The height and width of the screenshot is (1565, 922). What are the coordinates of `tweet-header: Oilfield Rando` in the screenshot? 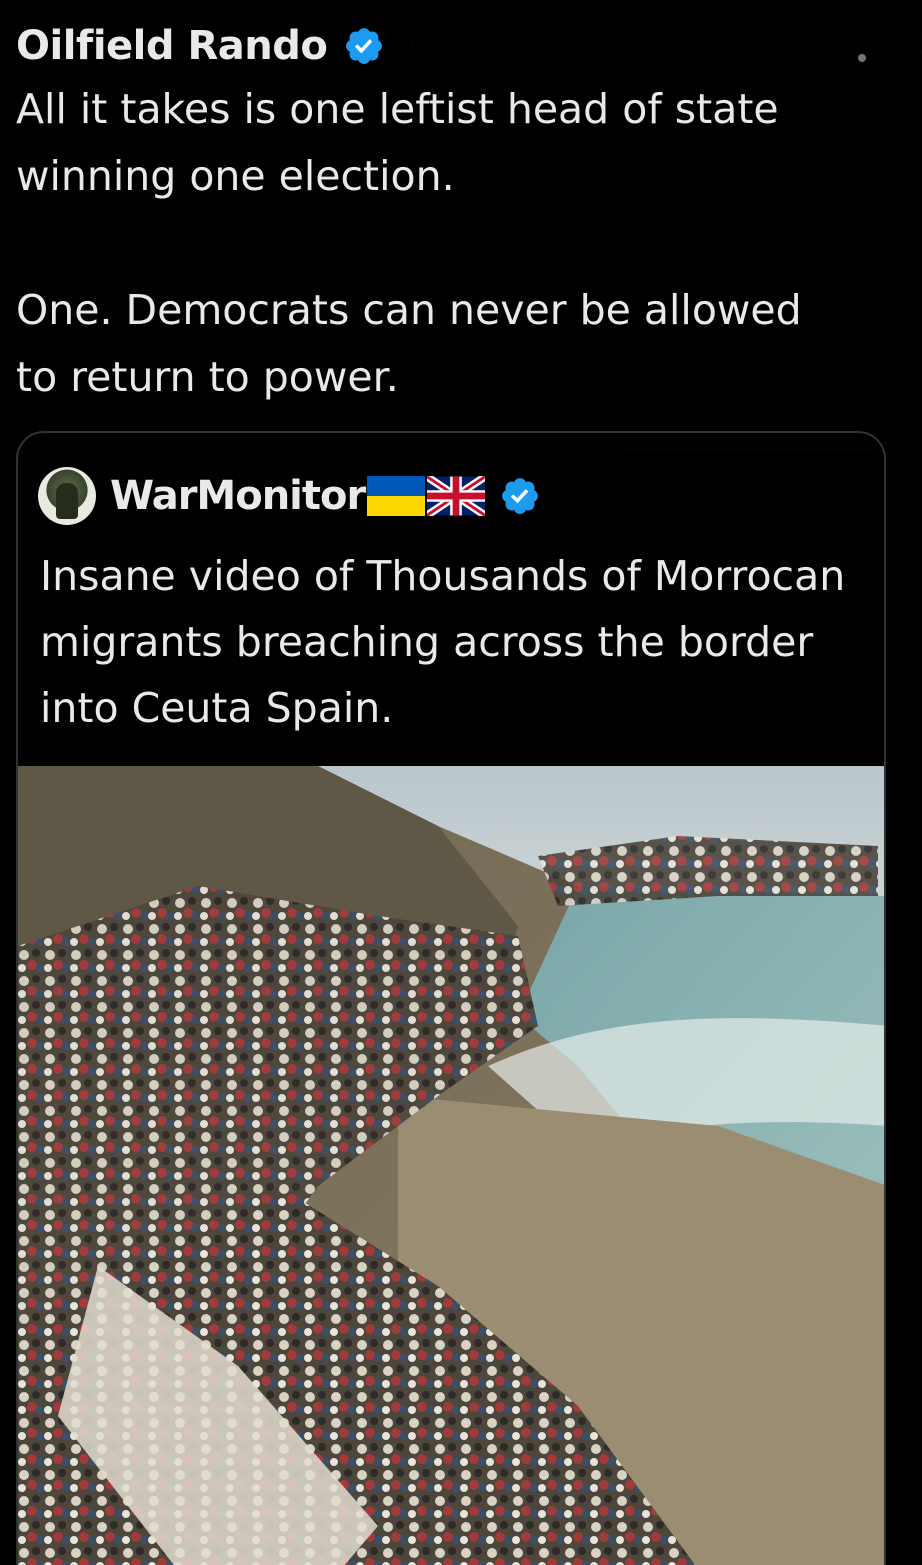 It's located at (200, 46).